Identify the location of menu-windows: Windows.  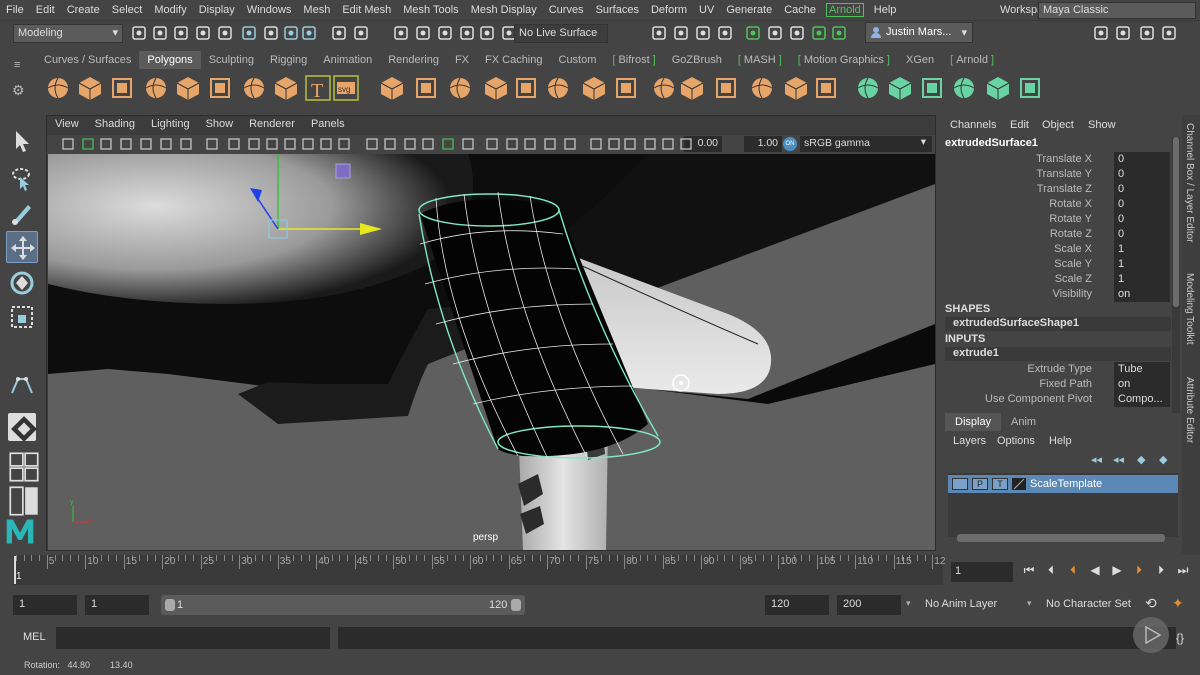
(269, 10).